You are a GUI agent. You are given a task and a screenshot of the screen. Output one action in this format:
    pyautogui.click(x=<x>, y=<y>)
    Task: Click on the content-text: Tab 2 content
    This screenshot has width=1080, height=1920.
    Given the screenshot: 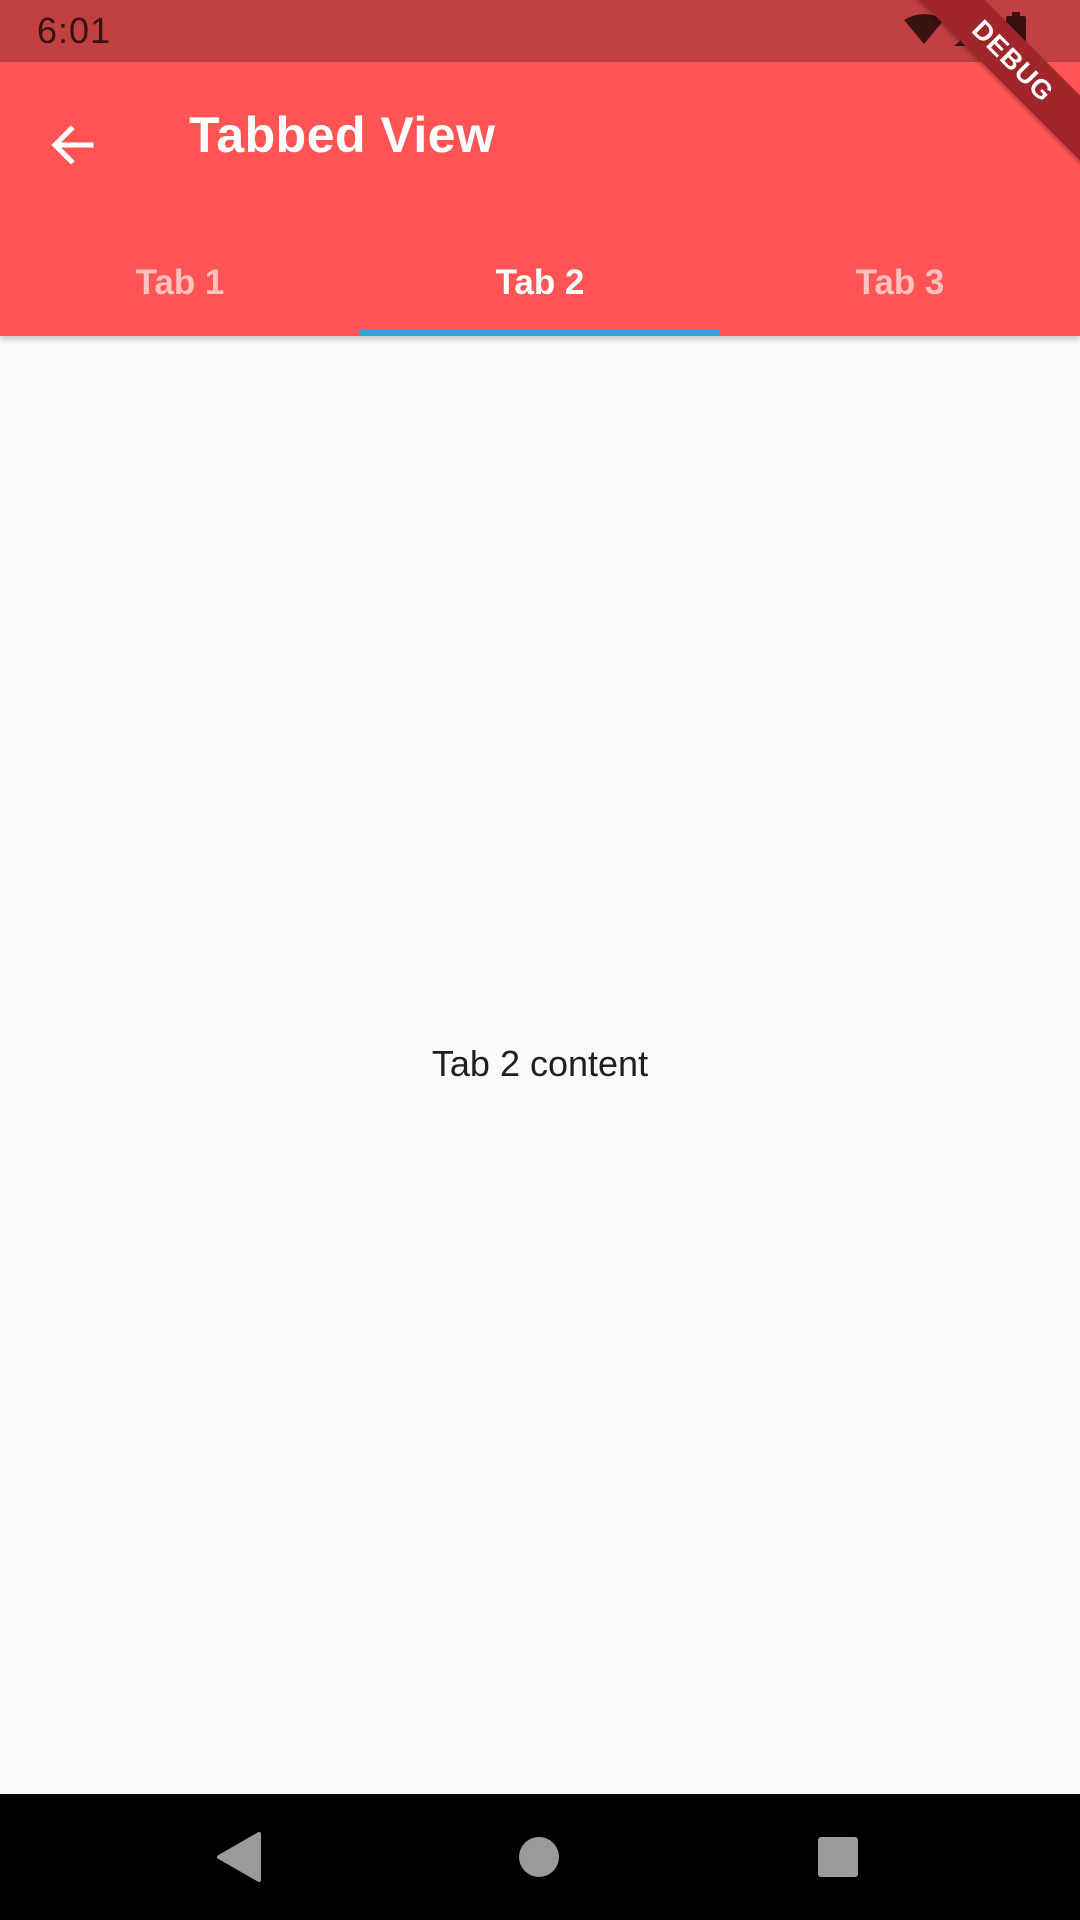 What is the action you would take?
    pyautogui.click(x=540, y=1063)
    